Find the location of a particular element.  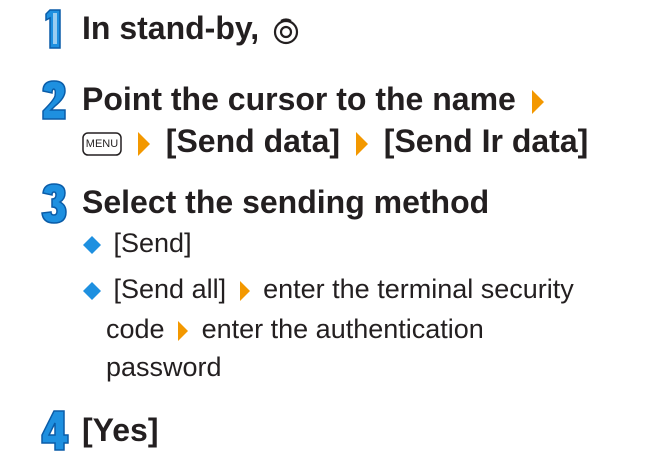

option-2-text-d: password is located at coordinates (164, 367).